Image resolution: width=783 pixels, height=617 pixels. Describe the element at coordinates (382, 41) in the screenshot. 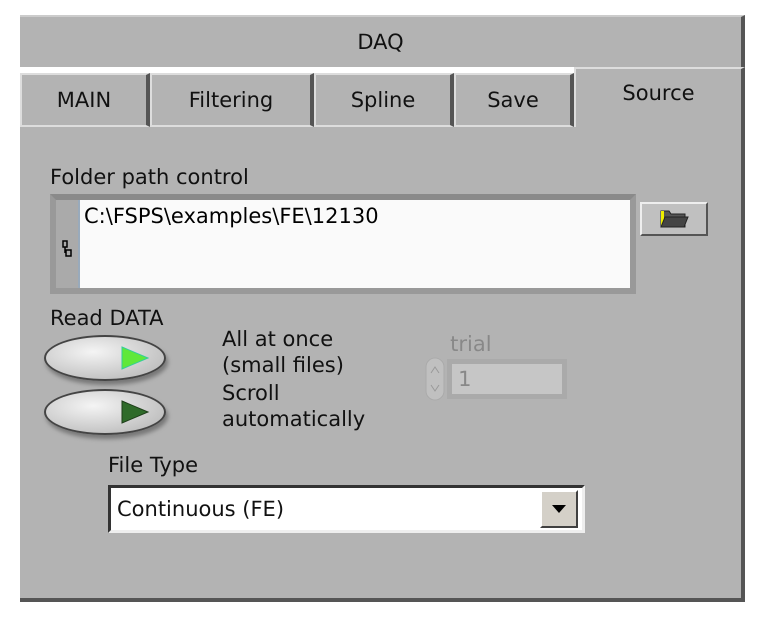

I see `panel-title: DAQ` at that location.